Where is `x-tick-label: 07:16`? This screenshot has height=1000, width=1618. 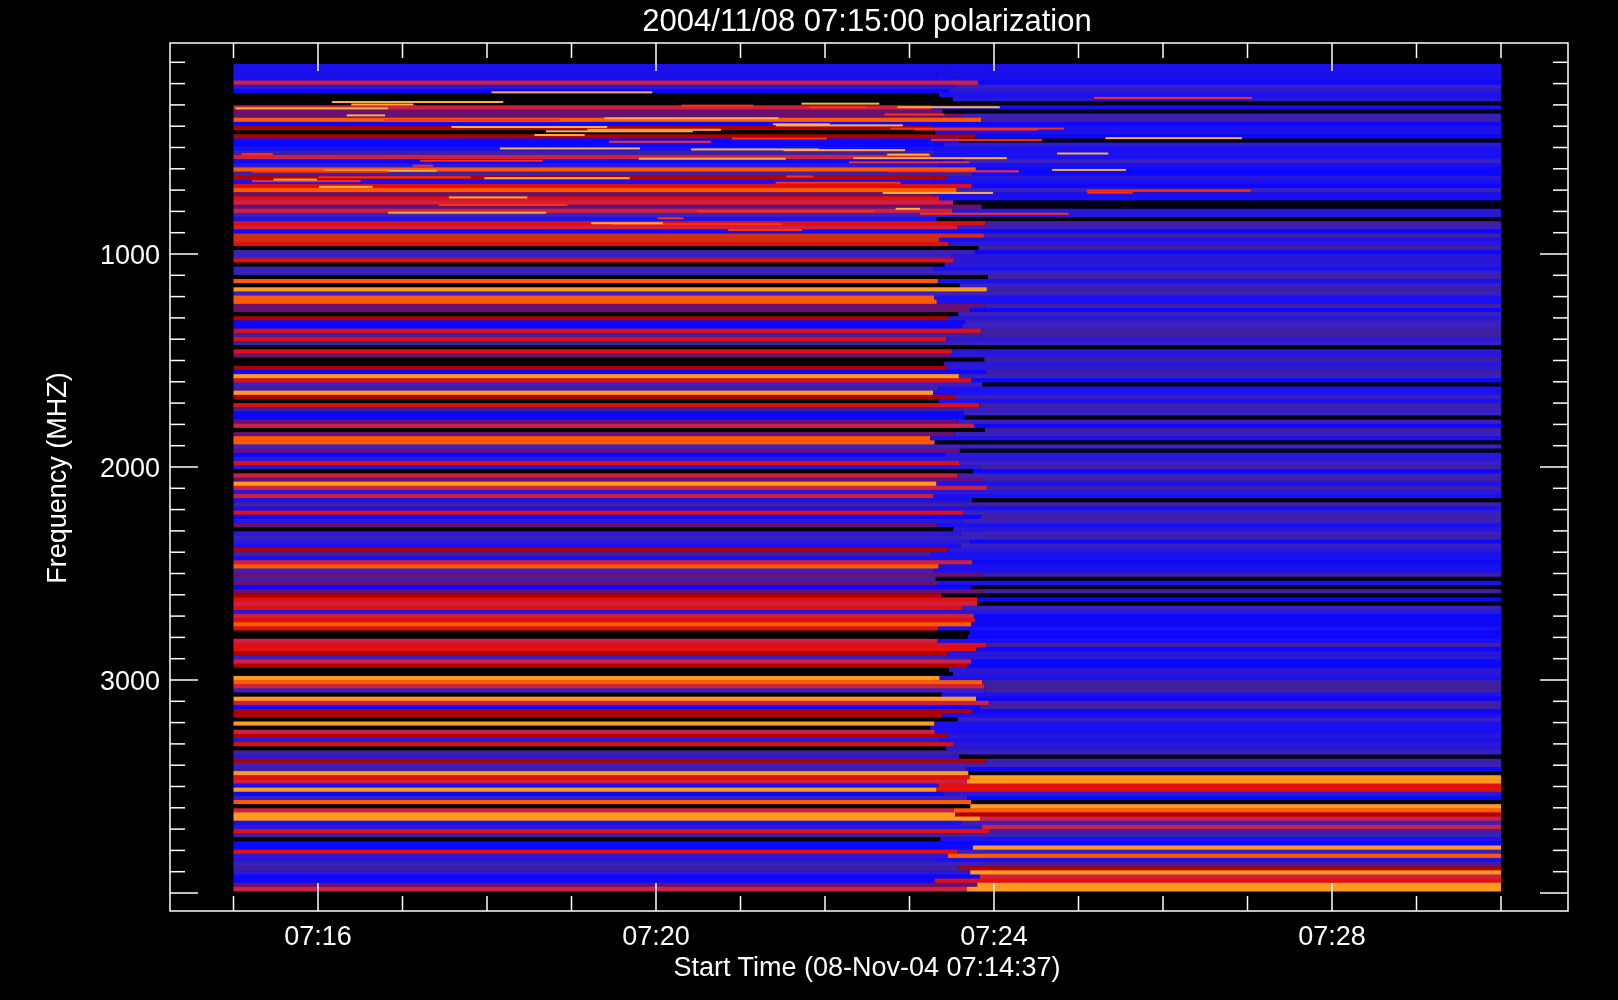 x-tick-label: 07:16 is located at coordinates (318, 936).